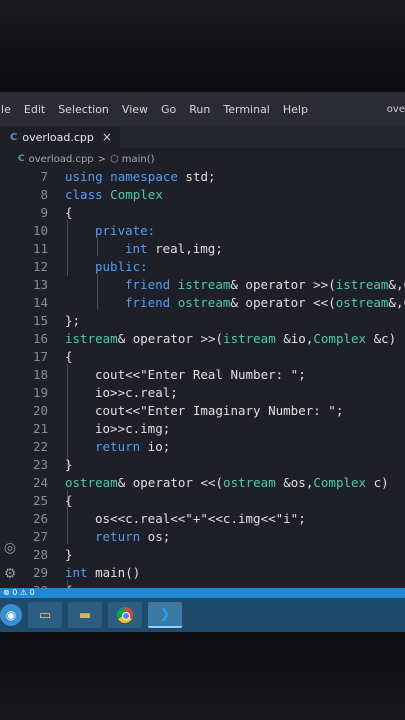 The height and width of the screenshot is (720, 405). I want to click on line-number: 28, so click(40, 554).